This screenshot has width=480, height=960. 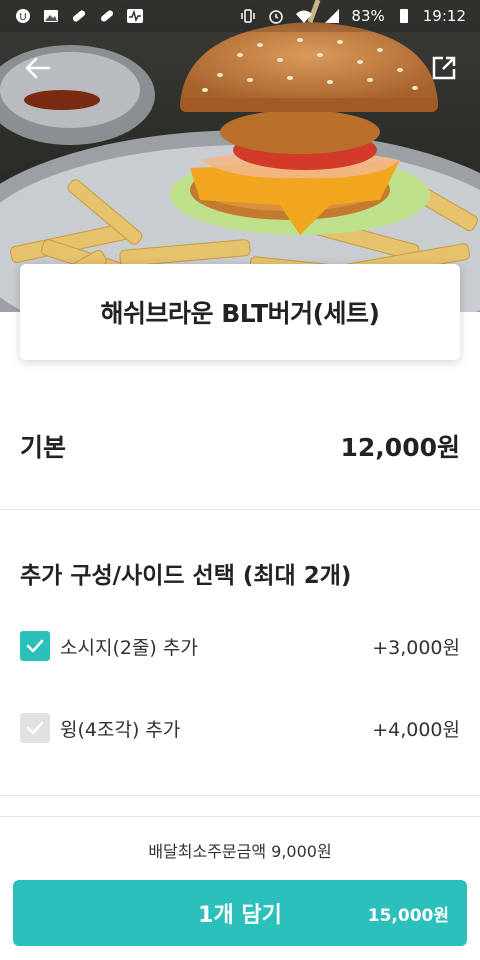 I want to click on option-checkbox-unchecked, so click(x=35, y=728).